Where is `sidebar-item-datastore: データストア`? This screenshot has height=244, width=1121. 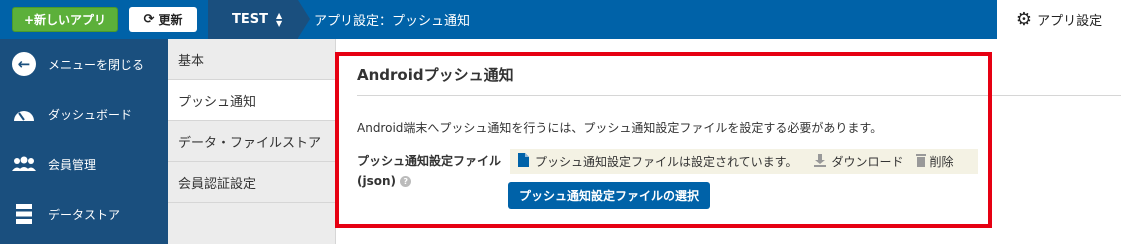 sidebar-item-datastore: データストア is located at coordinates (84, 214).